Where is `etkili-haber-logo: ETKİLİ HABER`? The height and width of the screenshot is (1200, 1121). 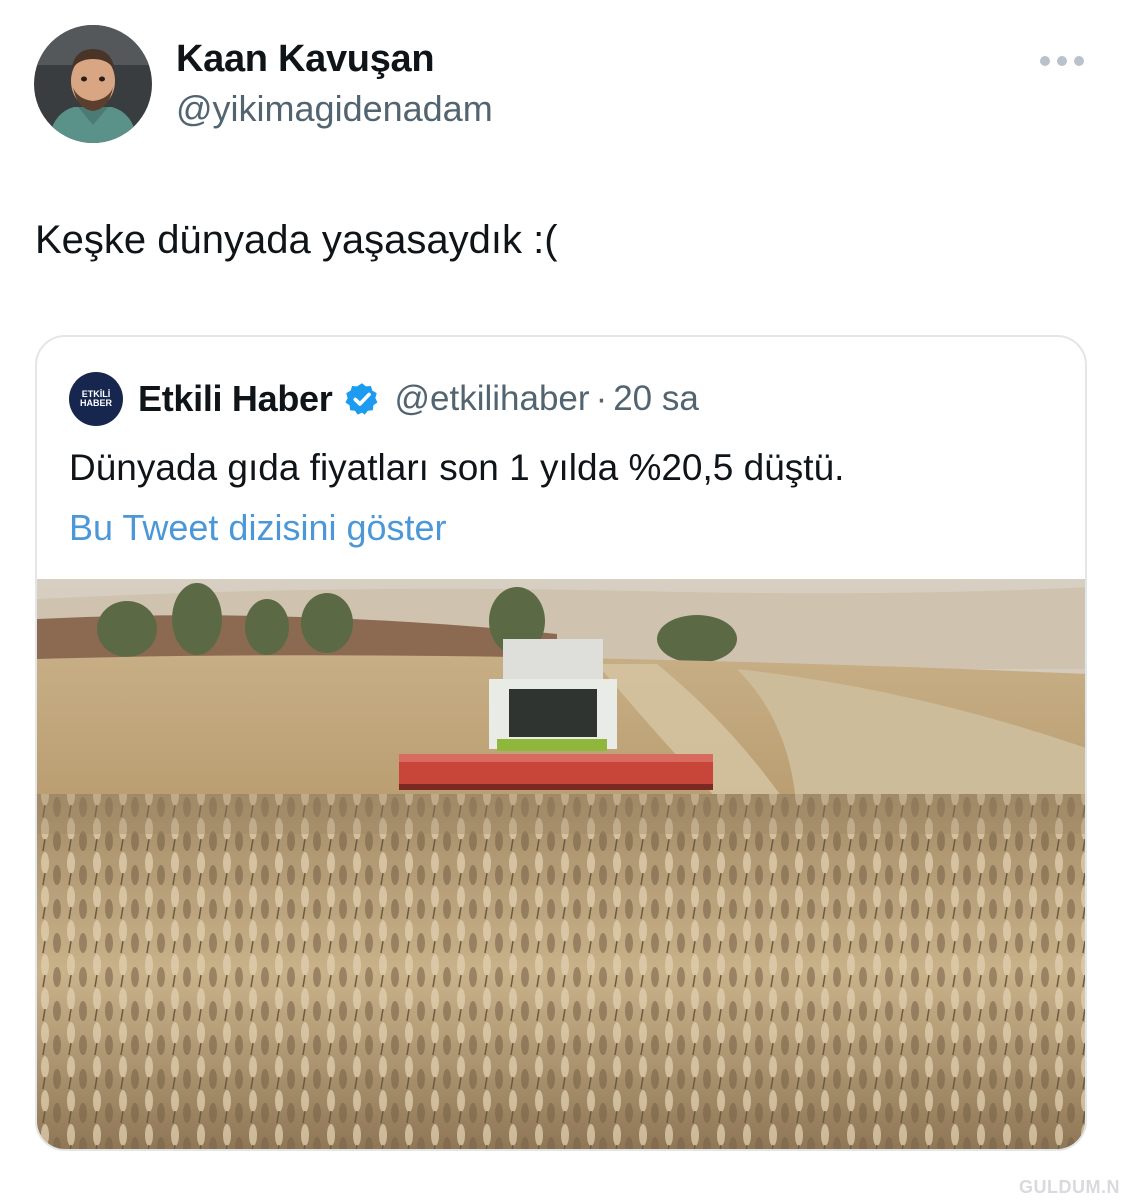
etkili-haber-logo: ETKİLİ HABER is located at coordinates (96, 399).